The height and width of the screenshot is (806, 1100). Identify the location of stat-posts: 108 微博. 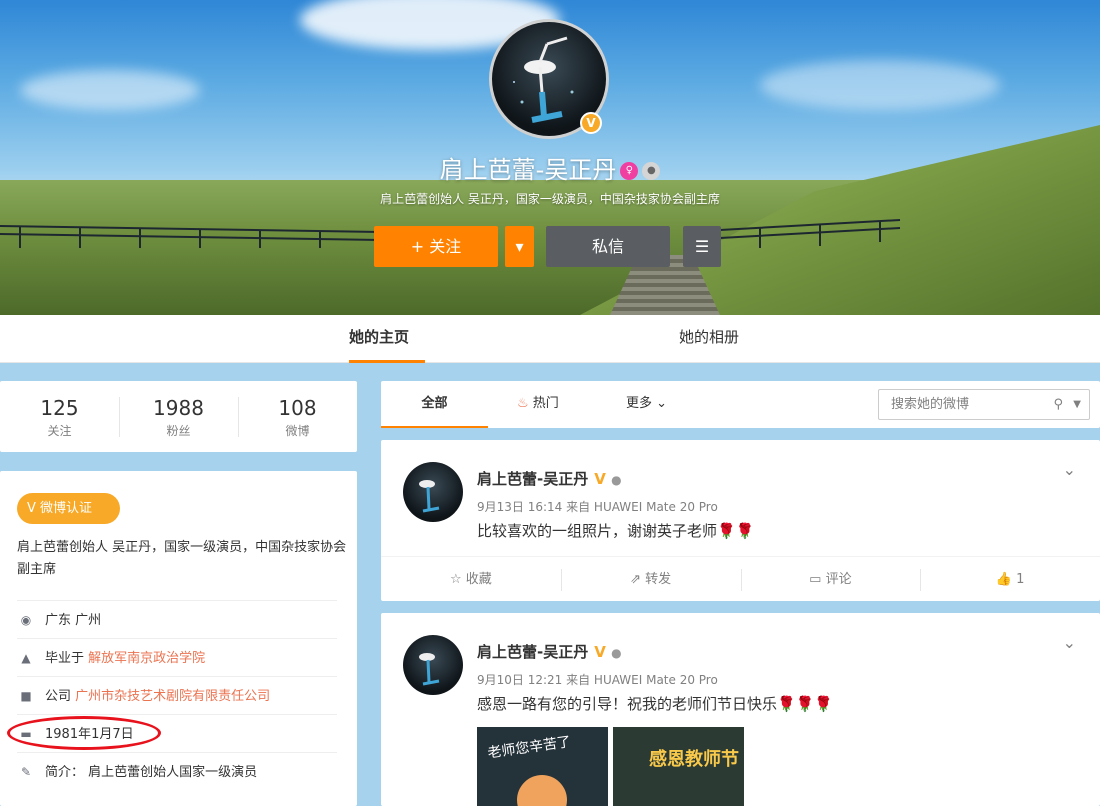
(297, 416).